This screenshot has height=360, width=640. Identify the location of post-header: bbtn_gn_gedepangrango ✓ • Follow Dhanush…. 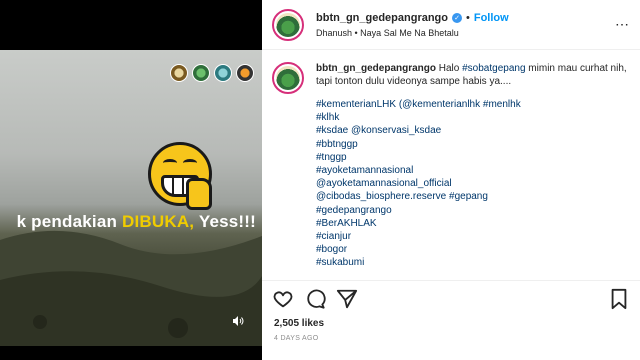
(451, 25).